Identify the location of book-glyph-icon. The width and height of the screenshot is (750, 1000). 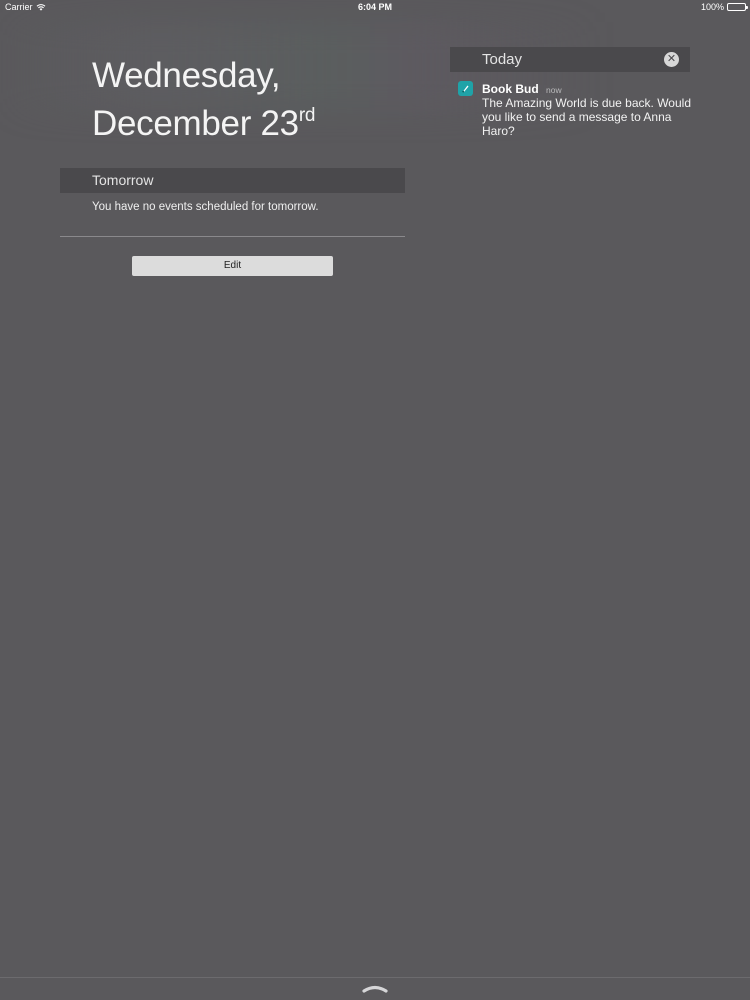
(465, 89).